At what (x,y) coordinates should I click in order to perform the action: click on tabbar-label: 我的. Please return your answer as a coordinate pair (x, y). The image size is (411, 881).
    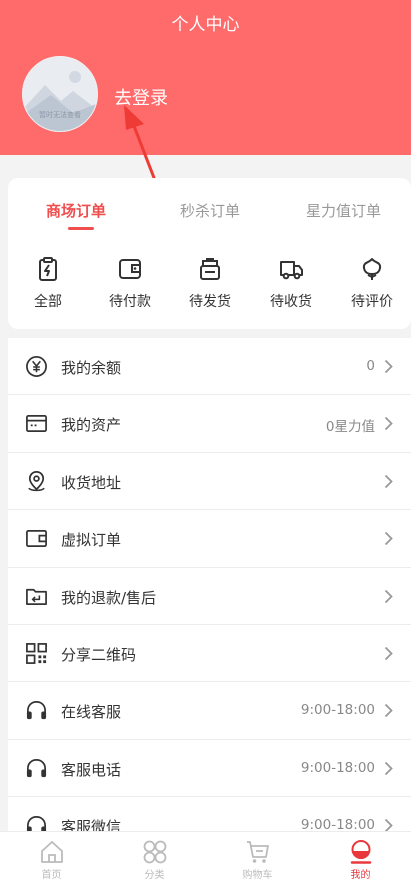
    Looking at the image, I should click on (360, 875).